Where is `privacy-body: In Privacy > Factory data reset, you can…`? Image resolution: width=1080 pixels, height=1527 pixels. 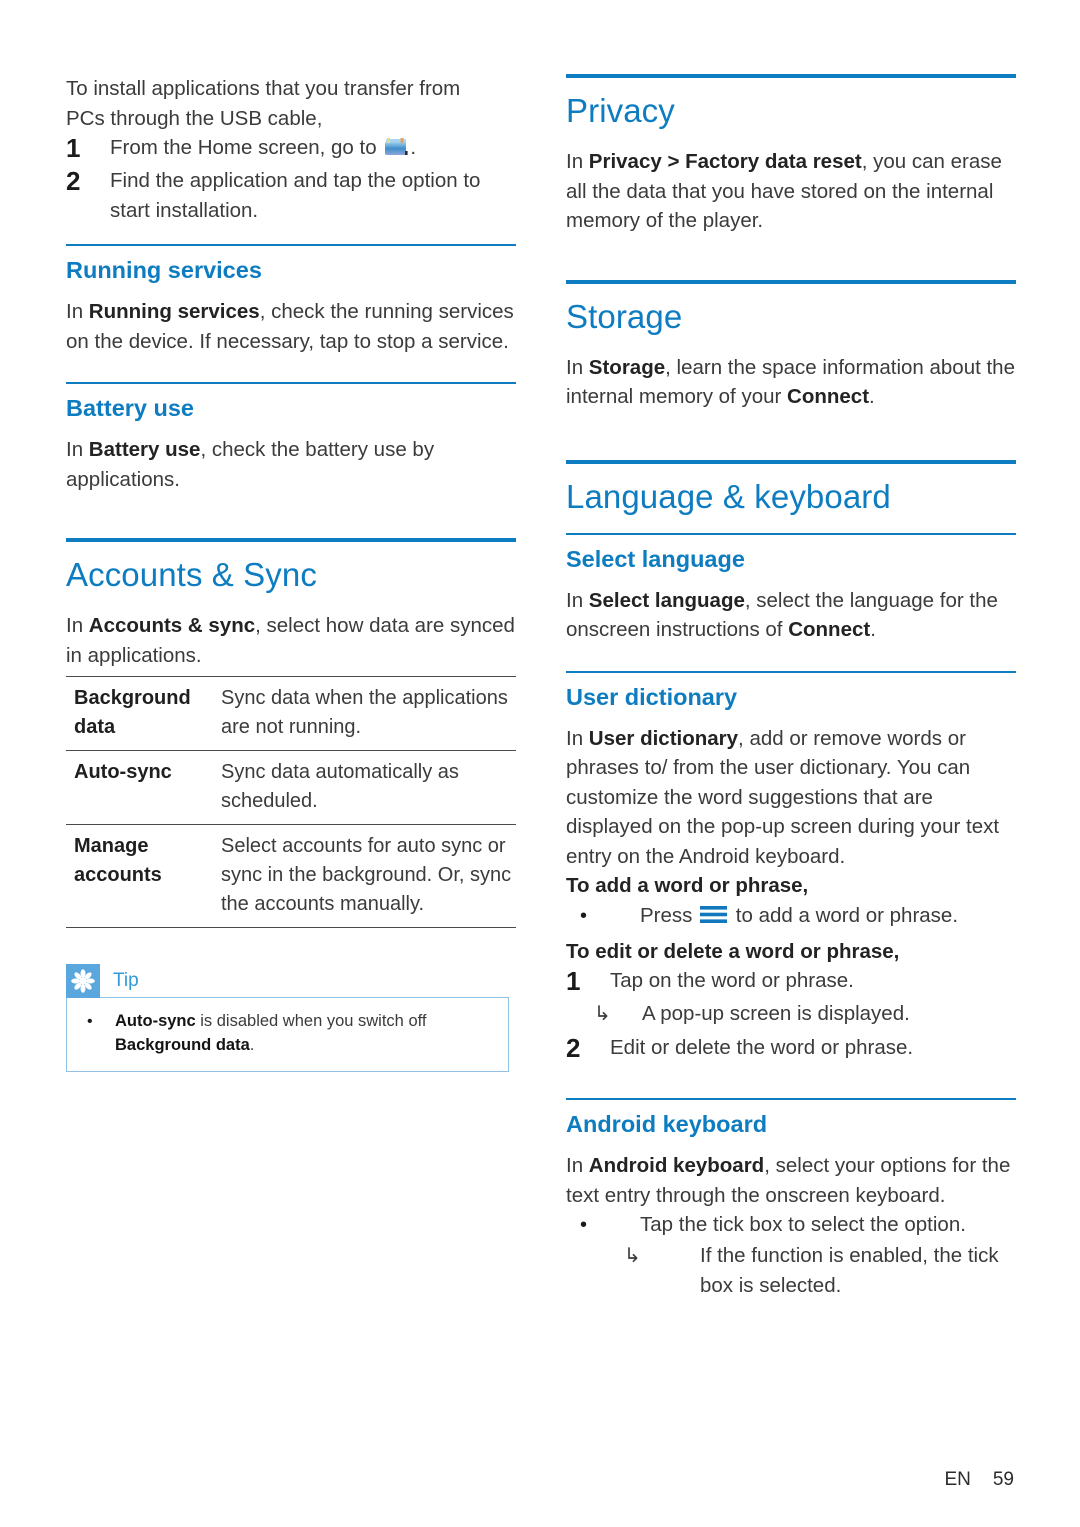
privacy-body: In Privacy > Factory data reset, you can… is located at coordinates (791, 191).